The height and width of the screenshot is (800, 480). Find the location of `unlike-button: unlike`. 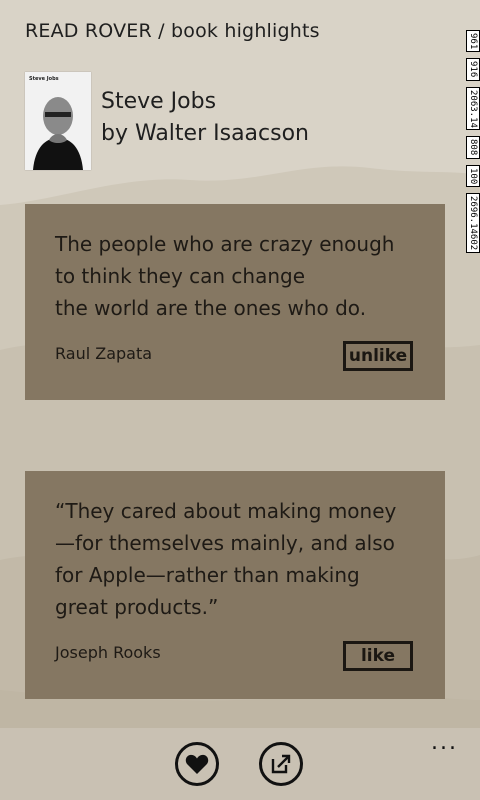

unlike-button: unlike is located at coordinates (378, 356).